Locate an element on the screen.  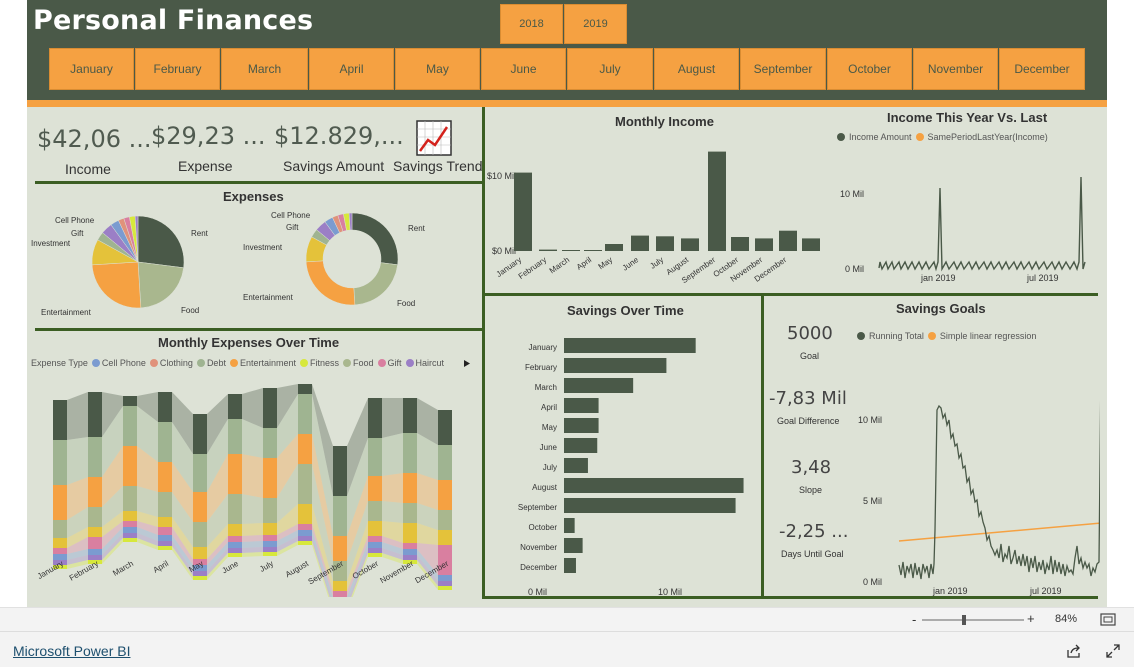
legend-item: Food is located at coordinates (358, 363).